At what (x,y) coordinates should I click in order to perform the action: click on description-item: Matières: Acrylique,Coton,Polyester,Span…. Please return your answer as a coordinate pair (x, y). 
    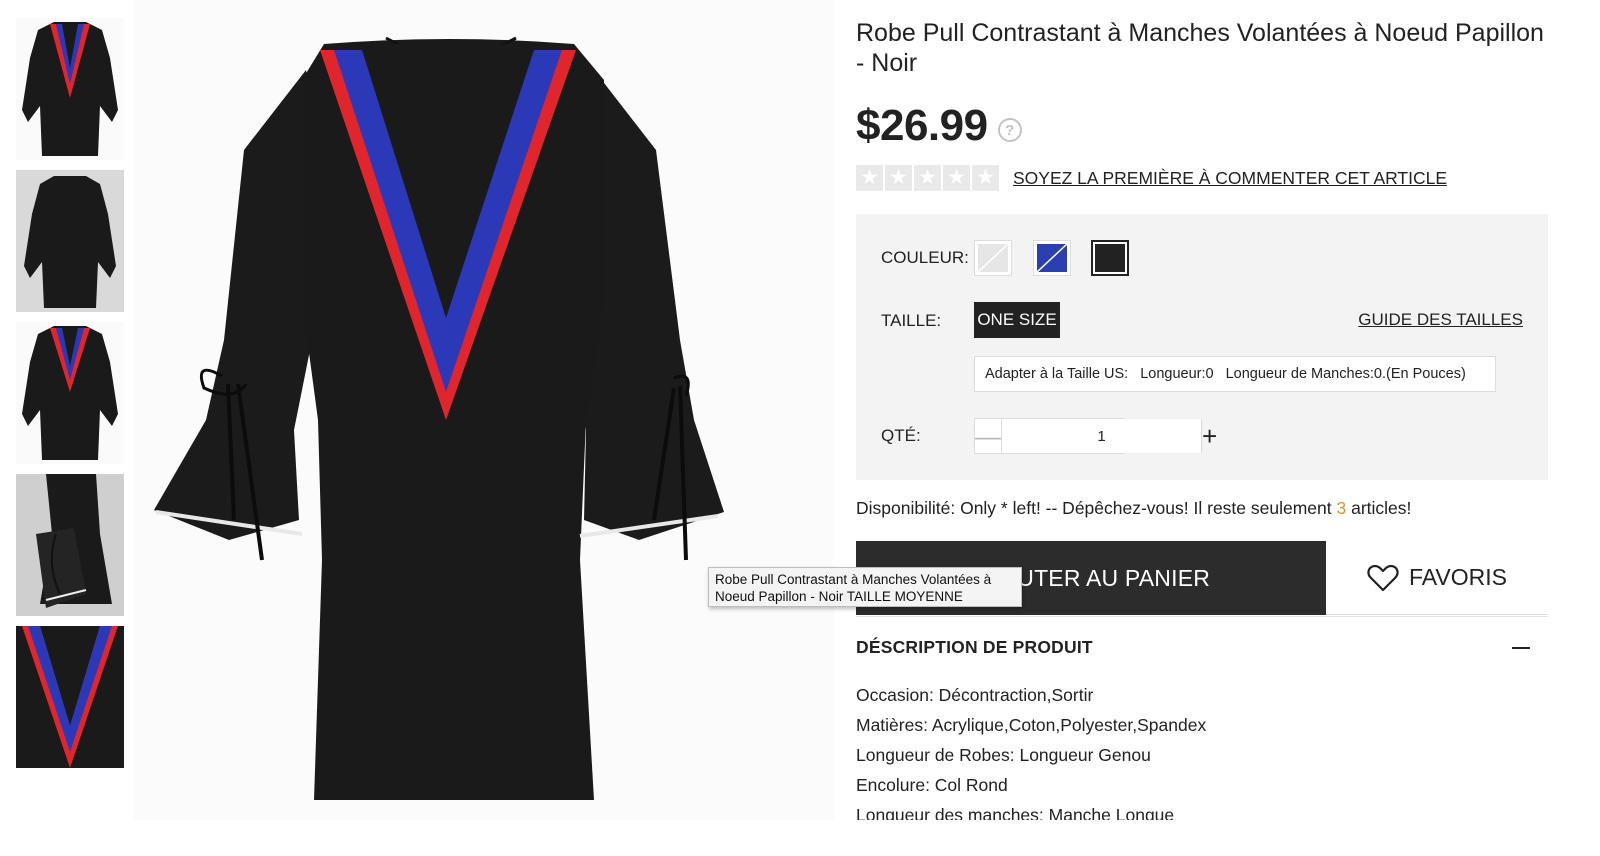
    Looking at the image, I should click on (1031, 725).